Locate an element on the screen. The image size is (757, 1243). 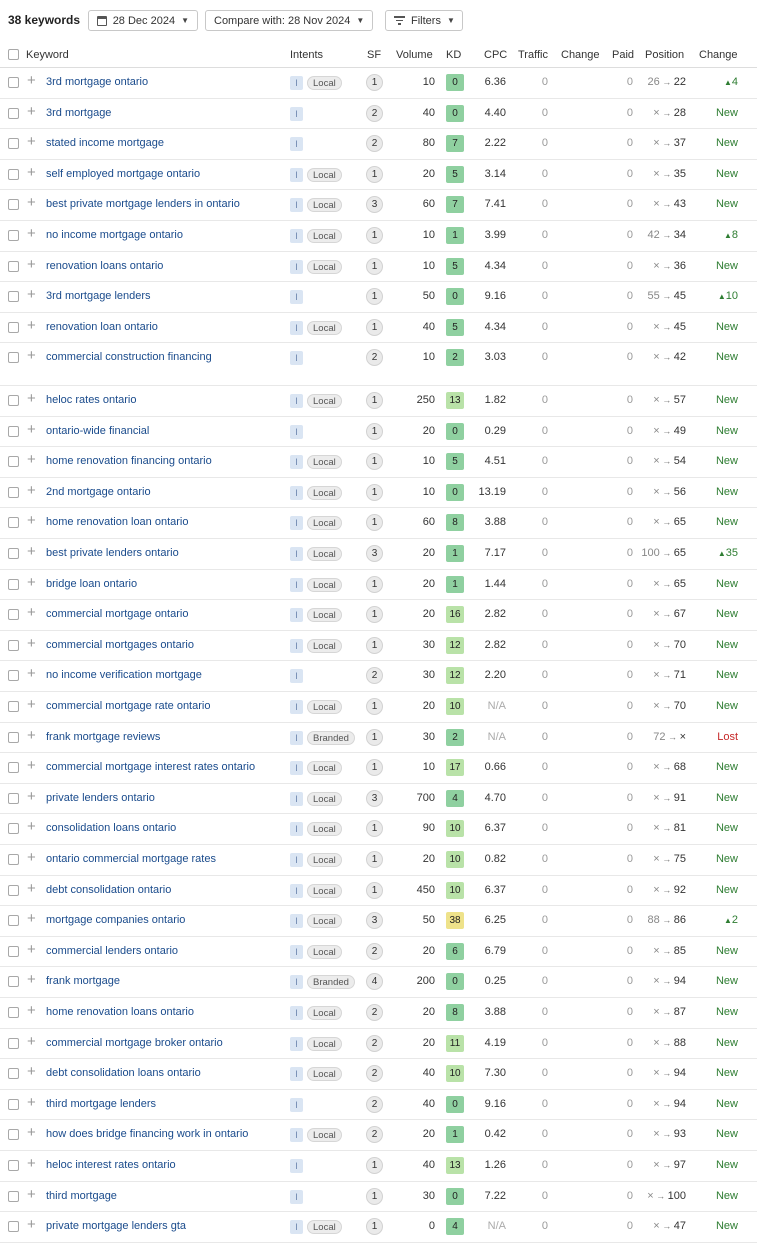
keyword-link: stated income mortgage is located at coordinates (105, 143).